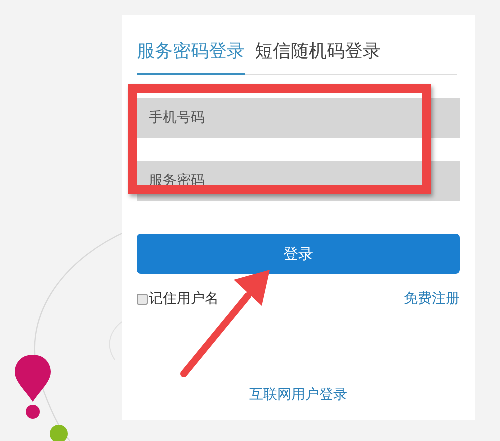  What do you see at coordinates (432, 299) in the screenshot?
I see `register-link: 免费注册` at bounding box center [432, 299].